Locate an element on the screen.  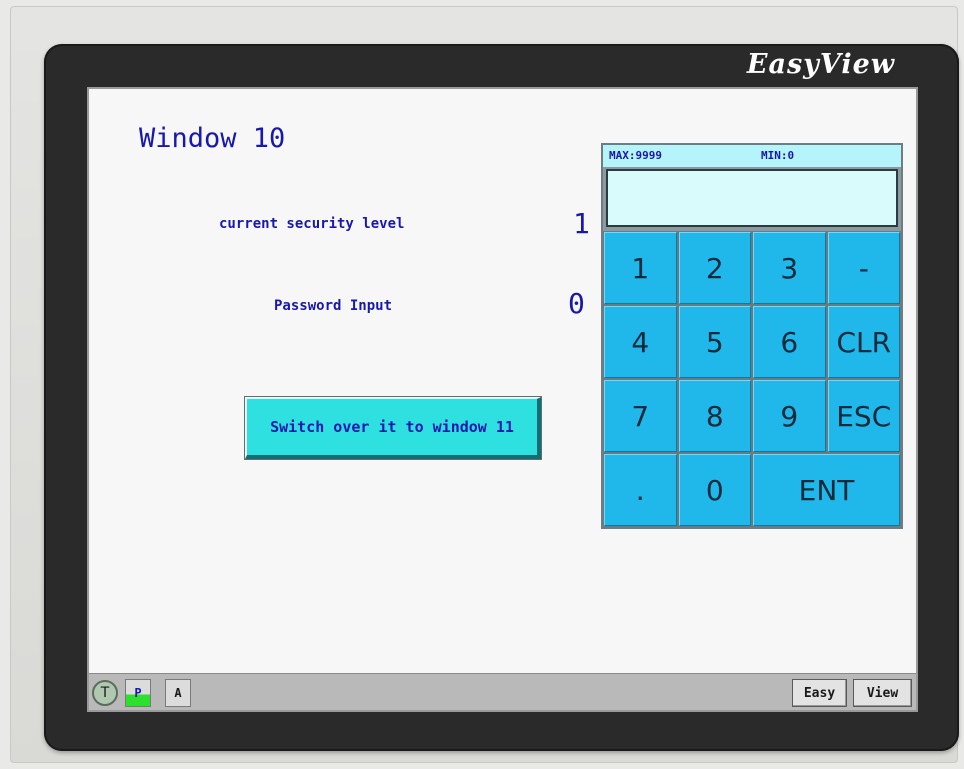
keypad-min-label: MIN:0 is located at coordinates (778, 155).